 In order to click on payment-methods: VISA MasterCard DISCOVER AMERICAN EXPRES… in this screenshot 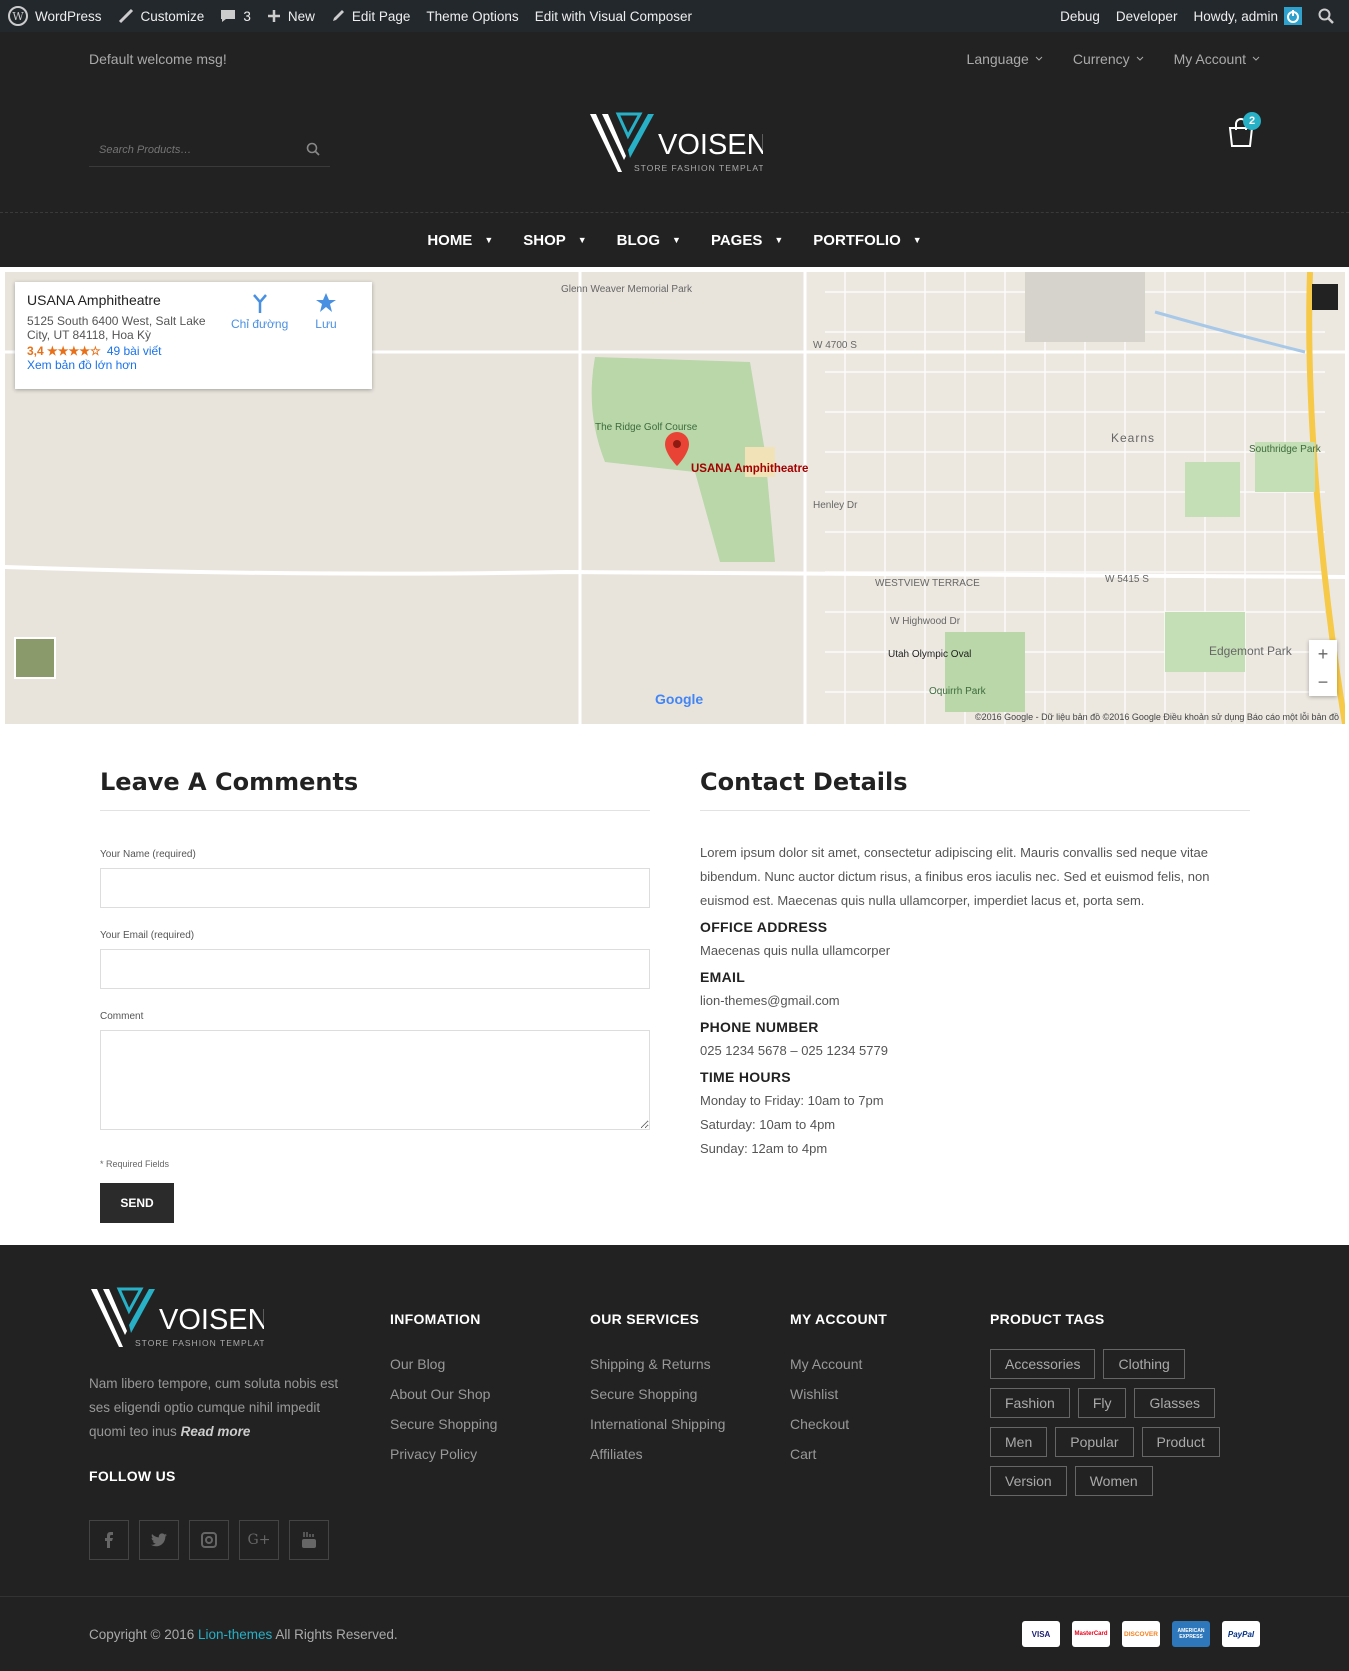, I will do `click(1141, 1634)`.